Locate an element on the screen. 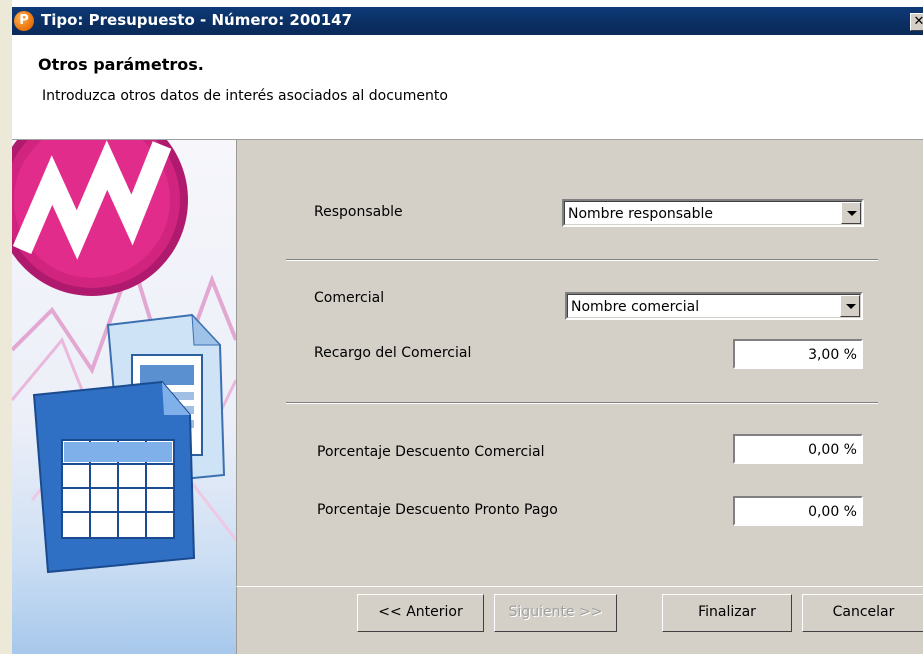 This screenshot has height=654, width=923. cancel-button: Cancelar is located at coordinates (862, 613).